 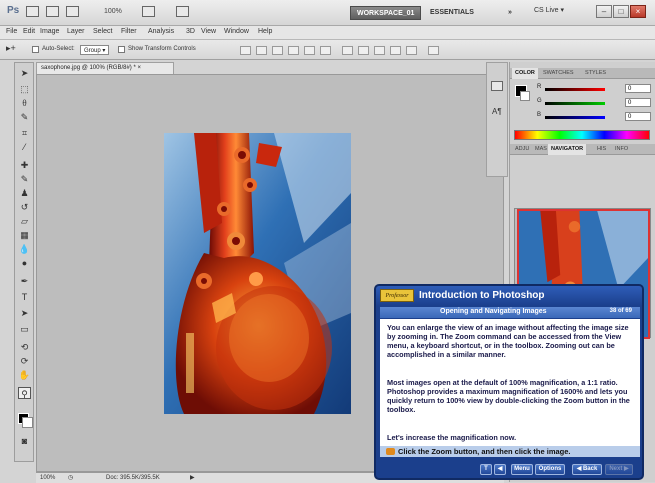 I want to click on tab-color: COLOR, so click(x=525, y=73).